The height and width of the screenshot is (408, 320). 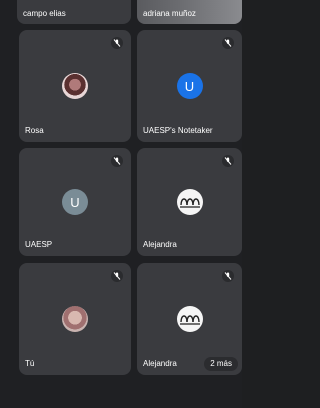 I want to click on participant-name: adriana muñoz, so click(x=169, y=13).